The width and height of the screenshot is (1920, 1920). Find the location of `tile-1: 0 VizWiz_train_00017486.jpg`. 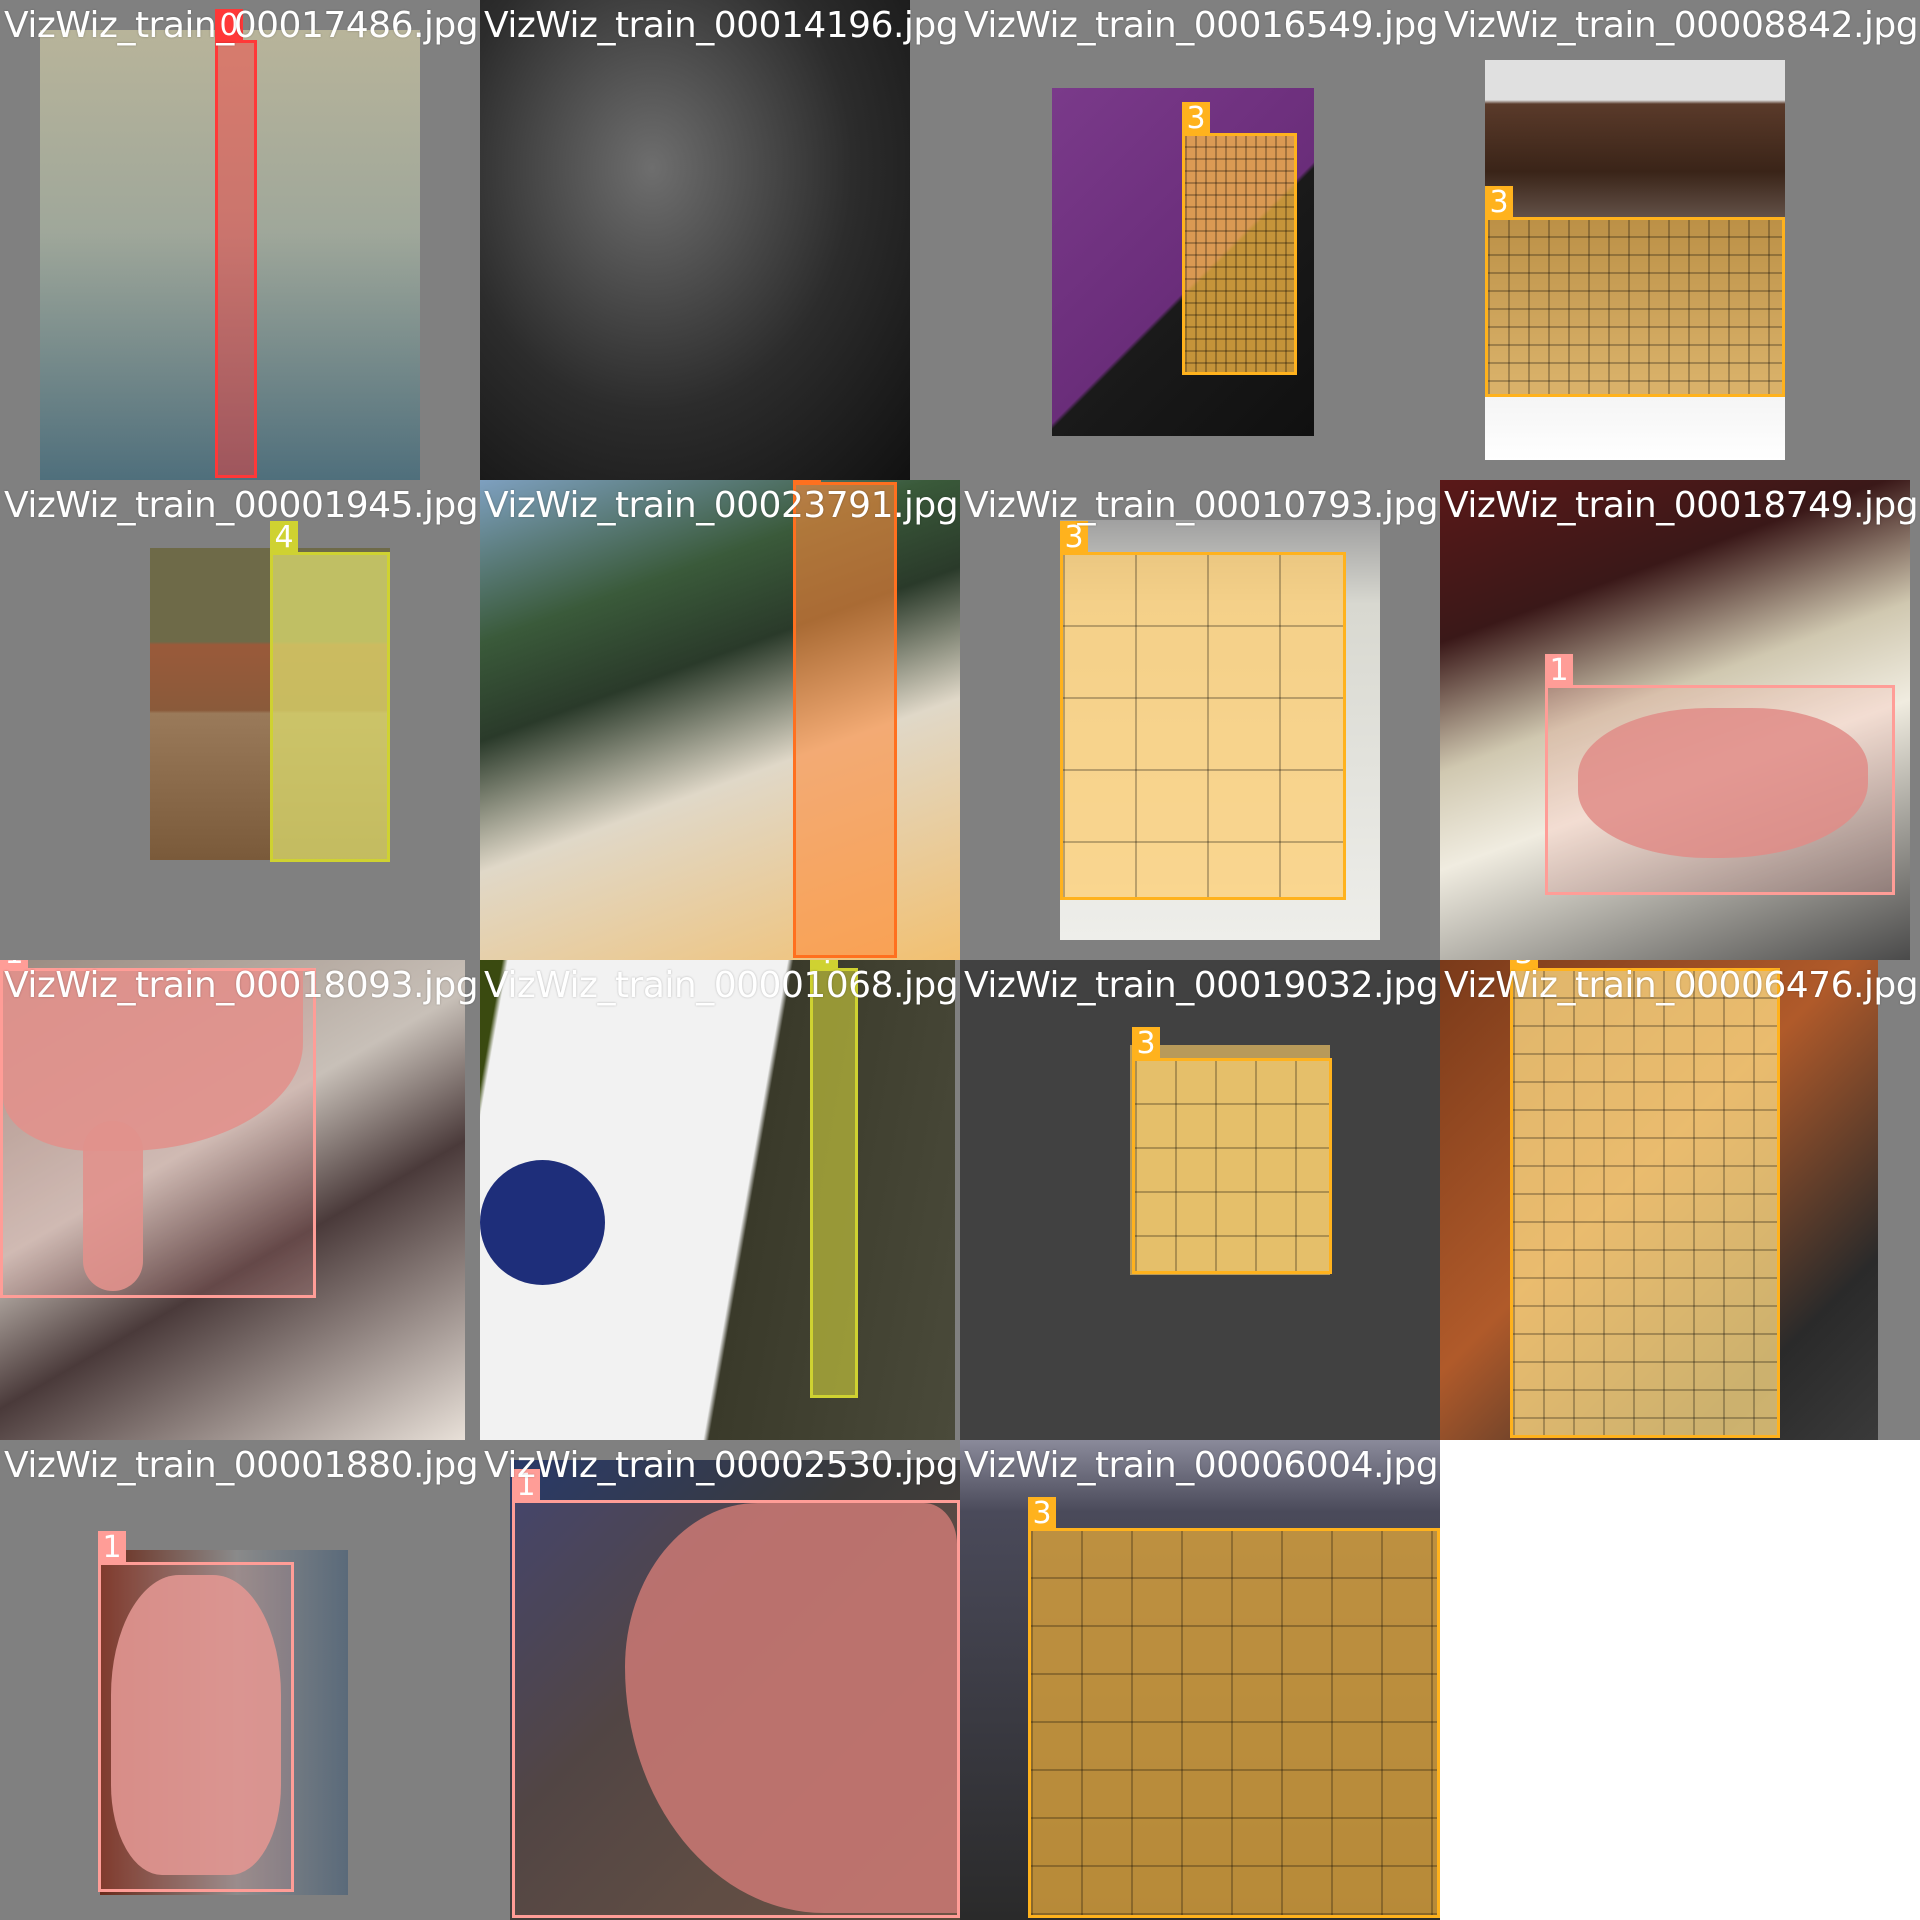

tile-1: 0 VizWiz_train_00017486.jpg is located at coordinates (240, 240).